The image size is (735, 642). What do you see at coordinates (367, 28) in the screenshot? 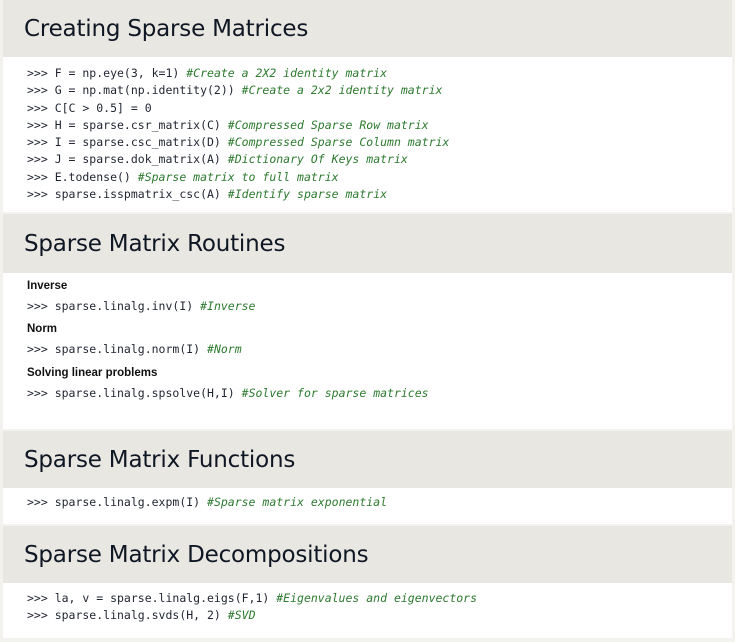
I see `section-header: Creating Sparse Matrices` at bounding box center [367, 28].